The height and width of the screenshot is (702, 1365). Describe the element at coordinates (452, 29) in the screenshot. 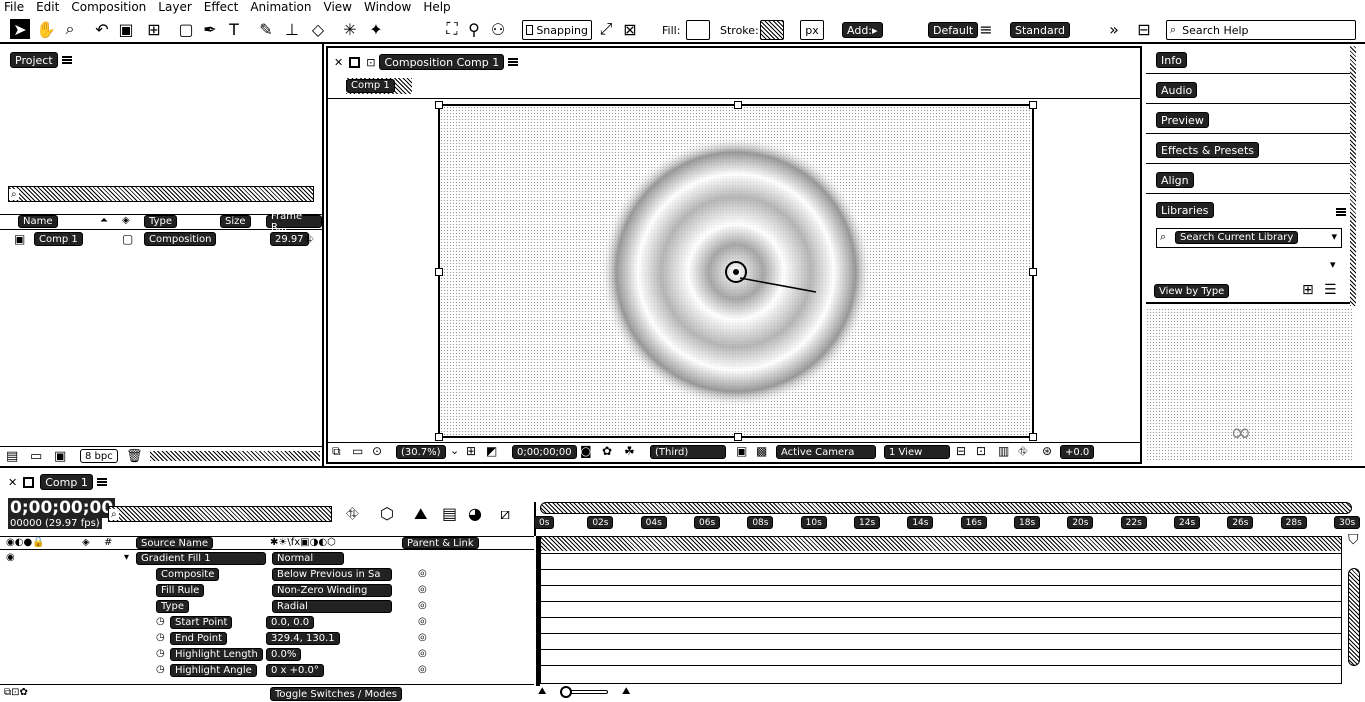

I see `local-axis-icon: ⛶` at that location.